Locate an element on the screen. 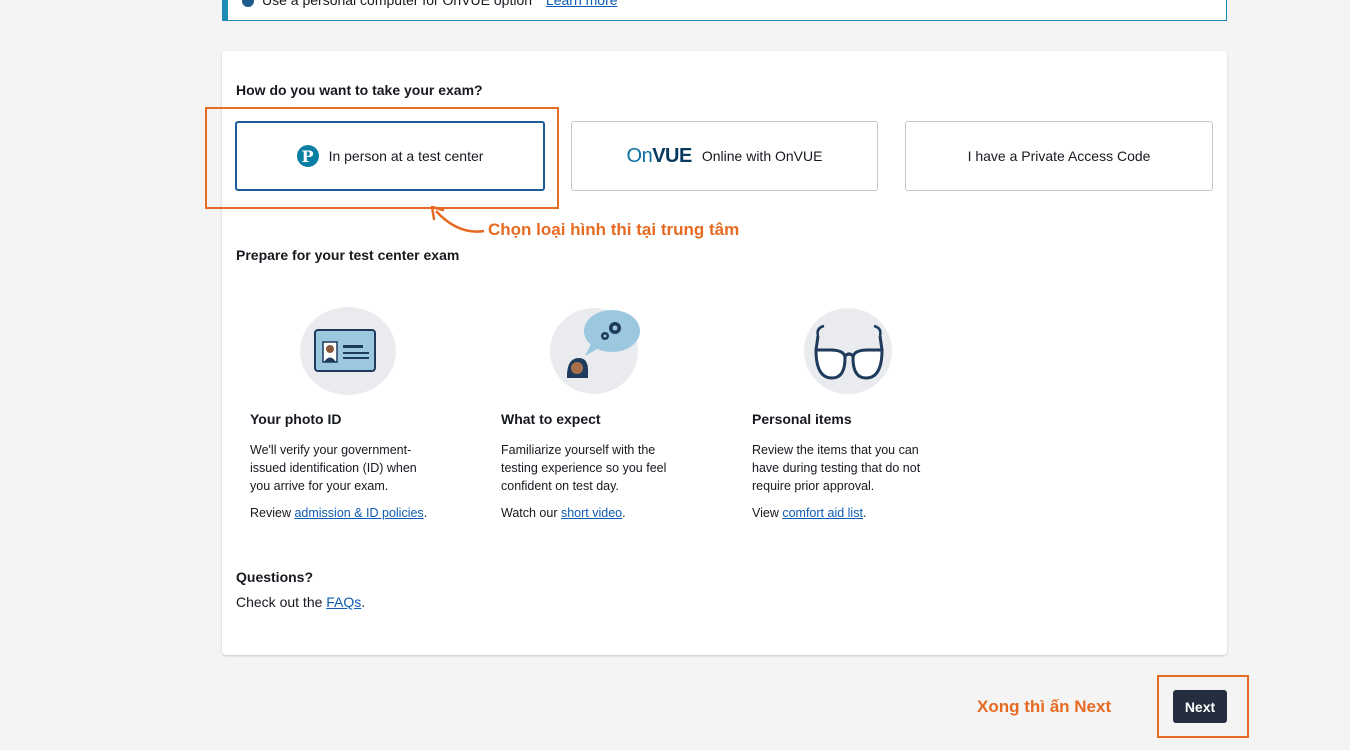 The image size is (1350, 750). short-video-link: short video is located at coordinates (591, 513).